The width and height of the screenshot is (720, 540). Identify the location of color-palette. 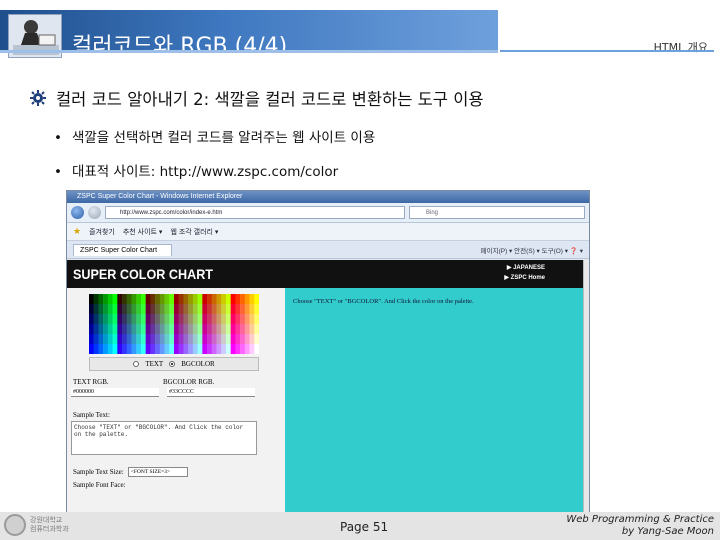
(174, 324).